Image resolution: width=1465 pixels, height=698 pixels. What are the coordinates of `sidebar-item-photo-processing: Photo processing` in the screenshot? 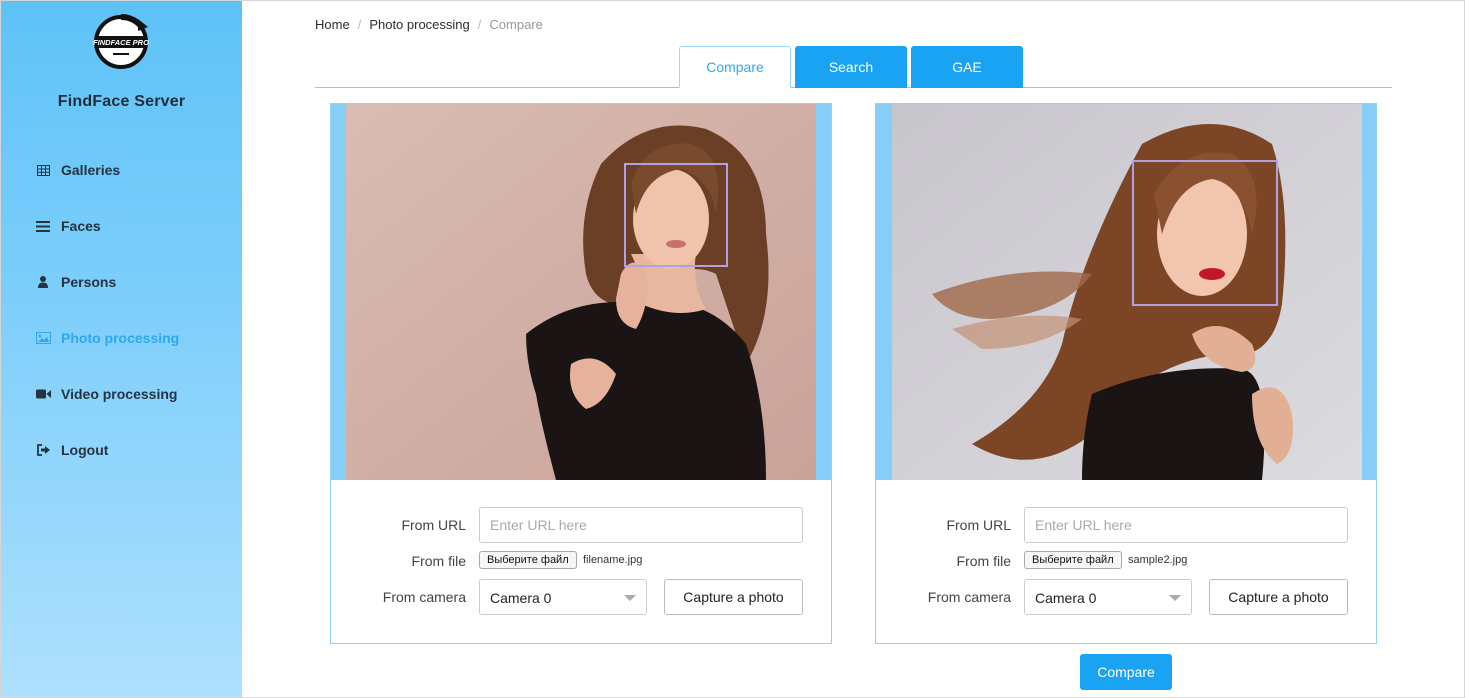 It's located at (107, 338).